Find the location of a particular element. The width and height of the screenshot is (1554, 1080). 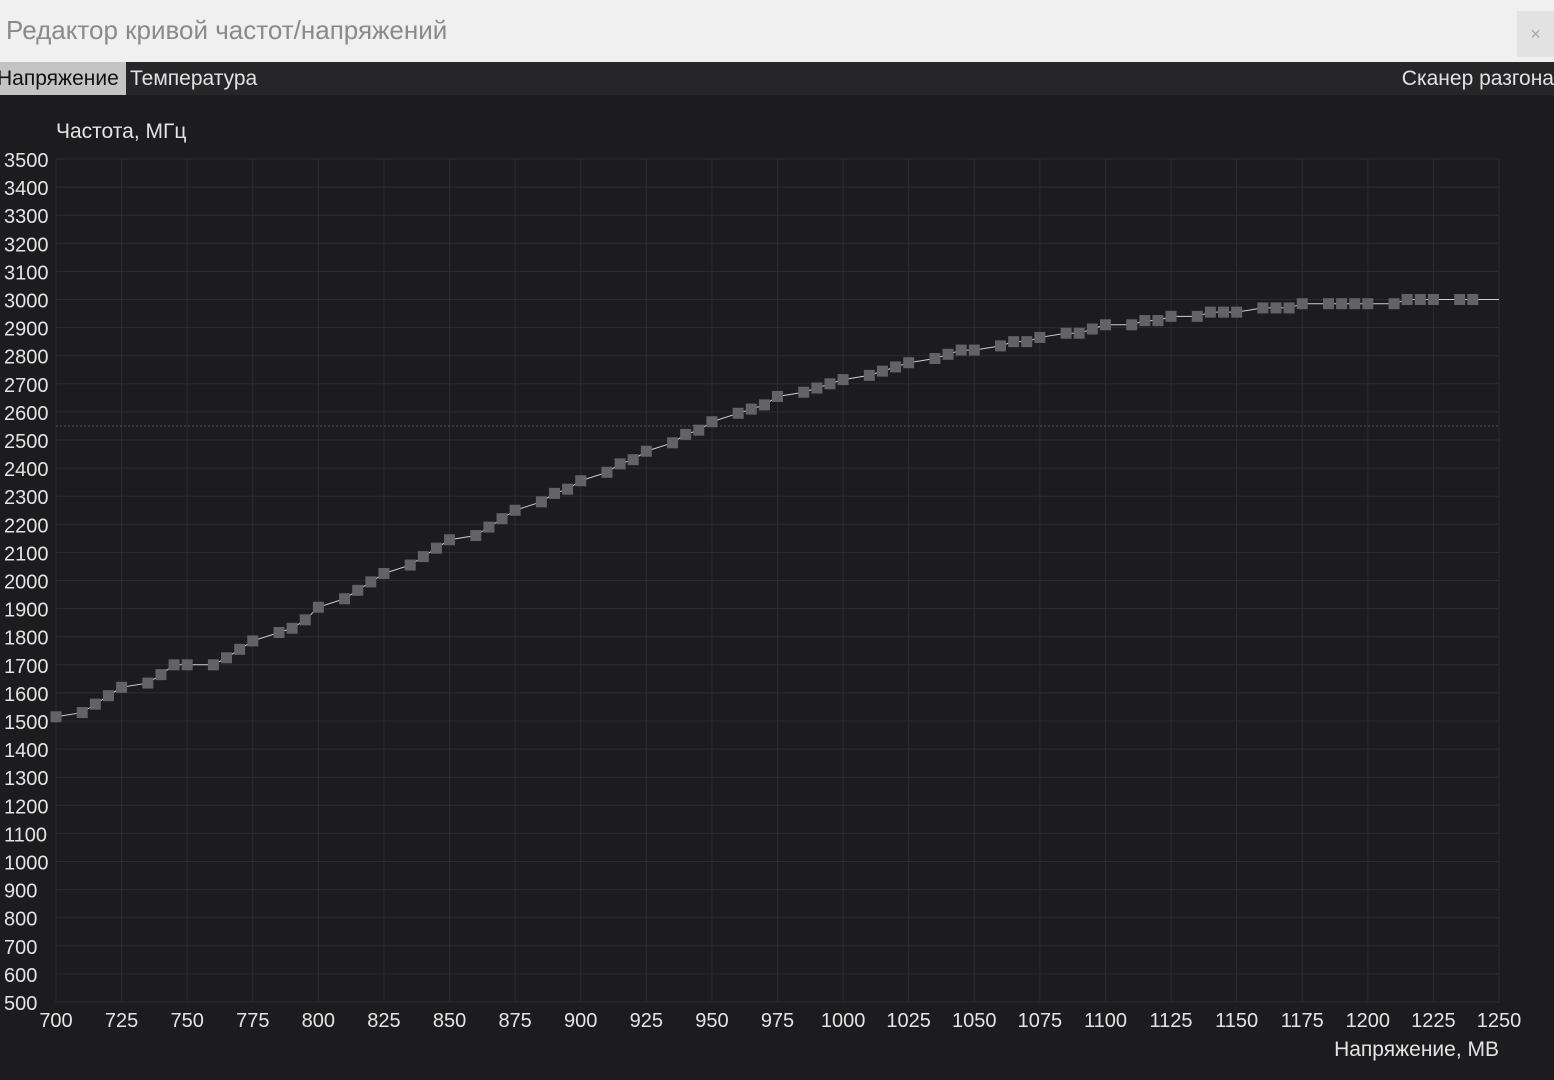

x-tick-label: 1125 is located at coordinates (1171, 1021).